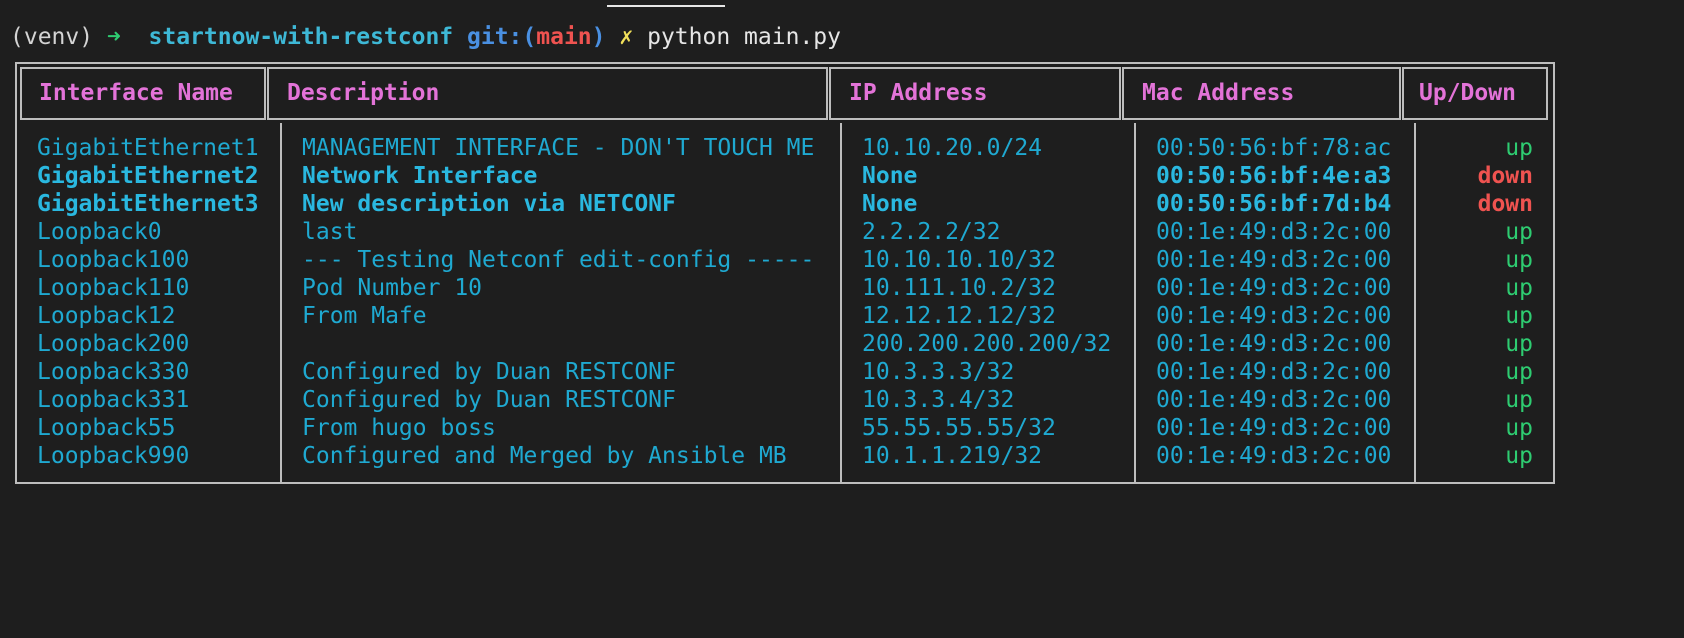 The width and height of the screenshot is (1684, 638). What do you see at coordinates (489, 204) in the screenshot?
I see `interface-description: New description via NETCONF` at bounding box center [489, 204].